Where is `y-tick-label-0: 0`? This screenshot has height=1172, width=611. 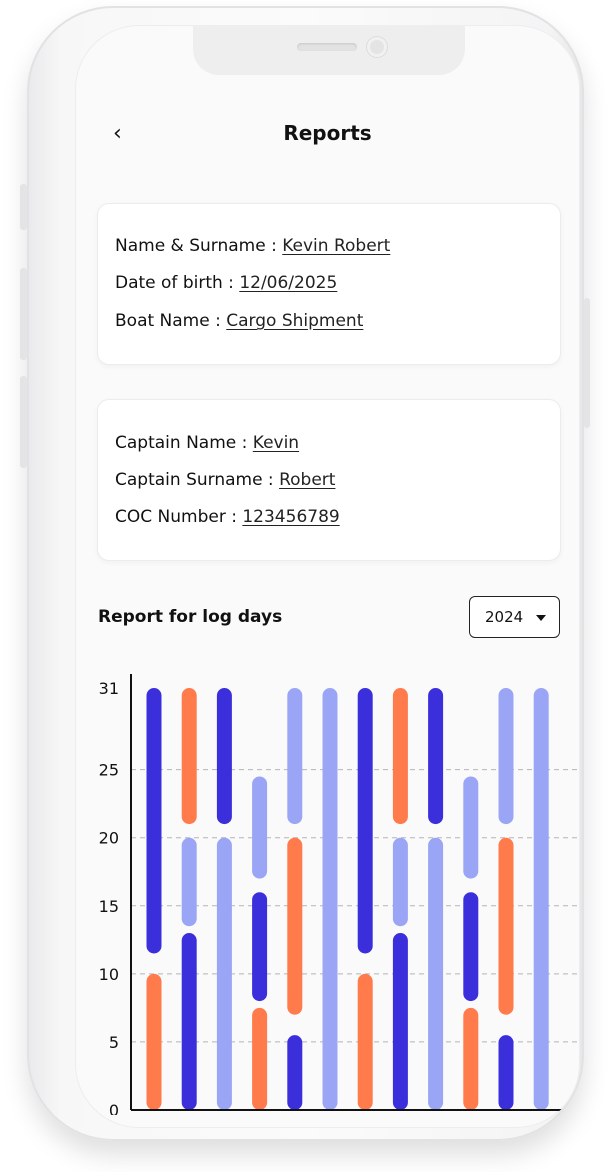
y-tick-label-0: 0 is located at coordinates (114, 1108).